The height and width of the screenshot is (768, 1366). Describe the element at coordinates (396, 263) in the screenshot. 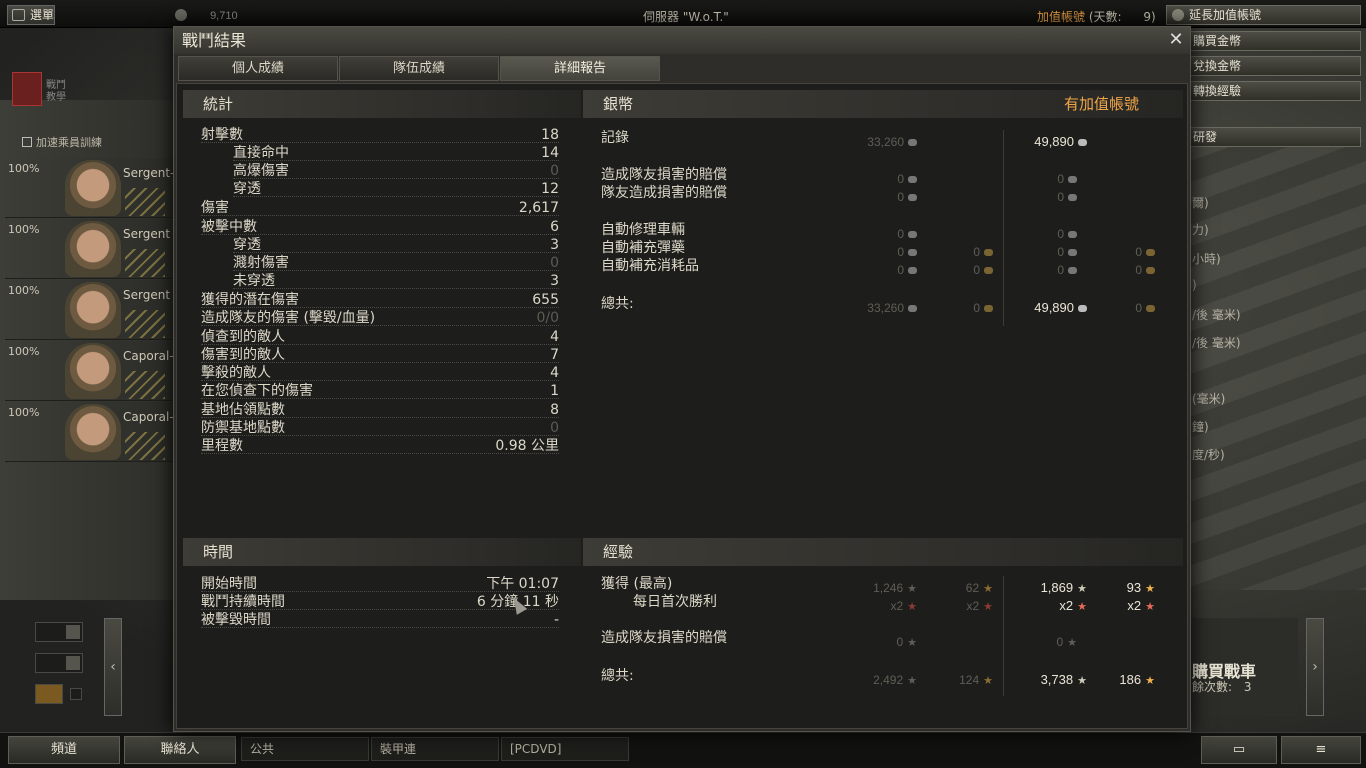

I see `stat-row: 濺射傷害 0` at that location.